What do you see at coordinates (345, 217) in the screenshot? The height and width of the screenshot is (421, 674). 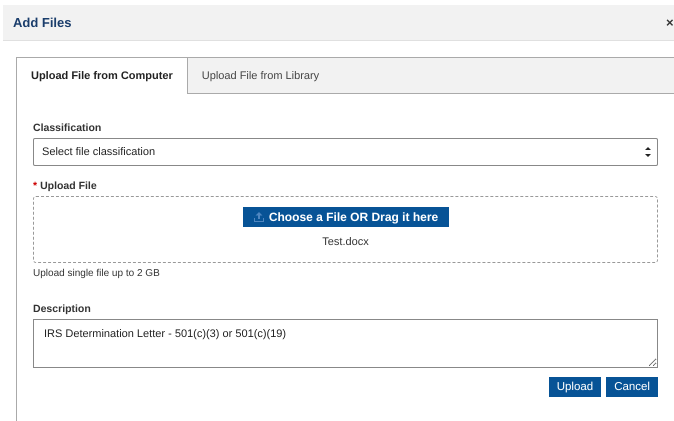 I see `choose-file-button: Choose a File OR Drag it here` at bounding box center [345, 217].